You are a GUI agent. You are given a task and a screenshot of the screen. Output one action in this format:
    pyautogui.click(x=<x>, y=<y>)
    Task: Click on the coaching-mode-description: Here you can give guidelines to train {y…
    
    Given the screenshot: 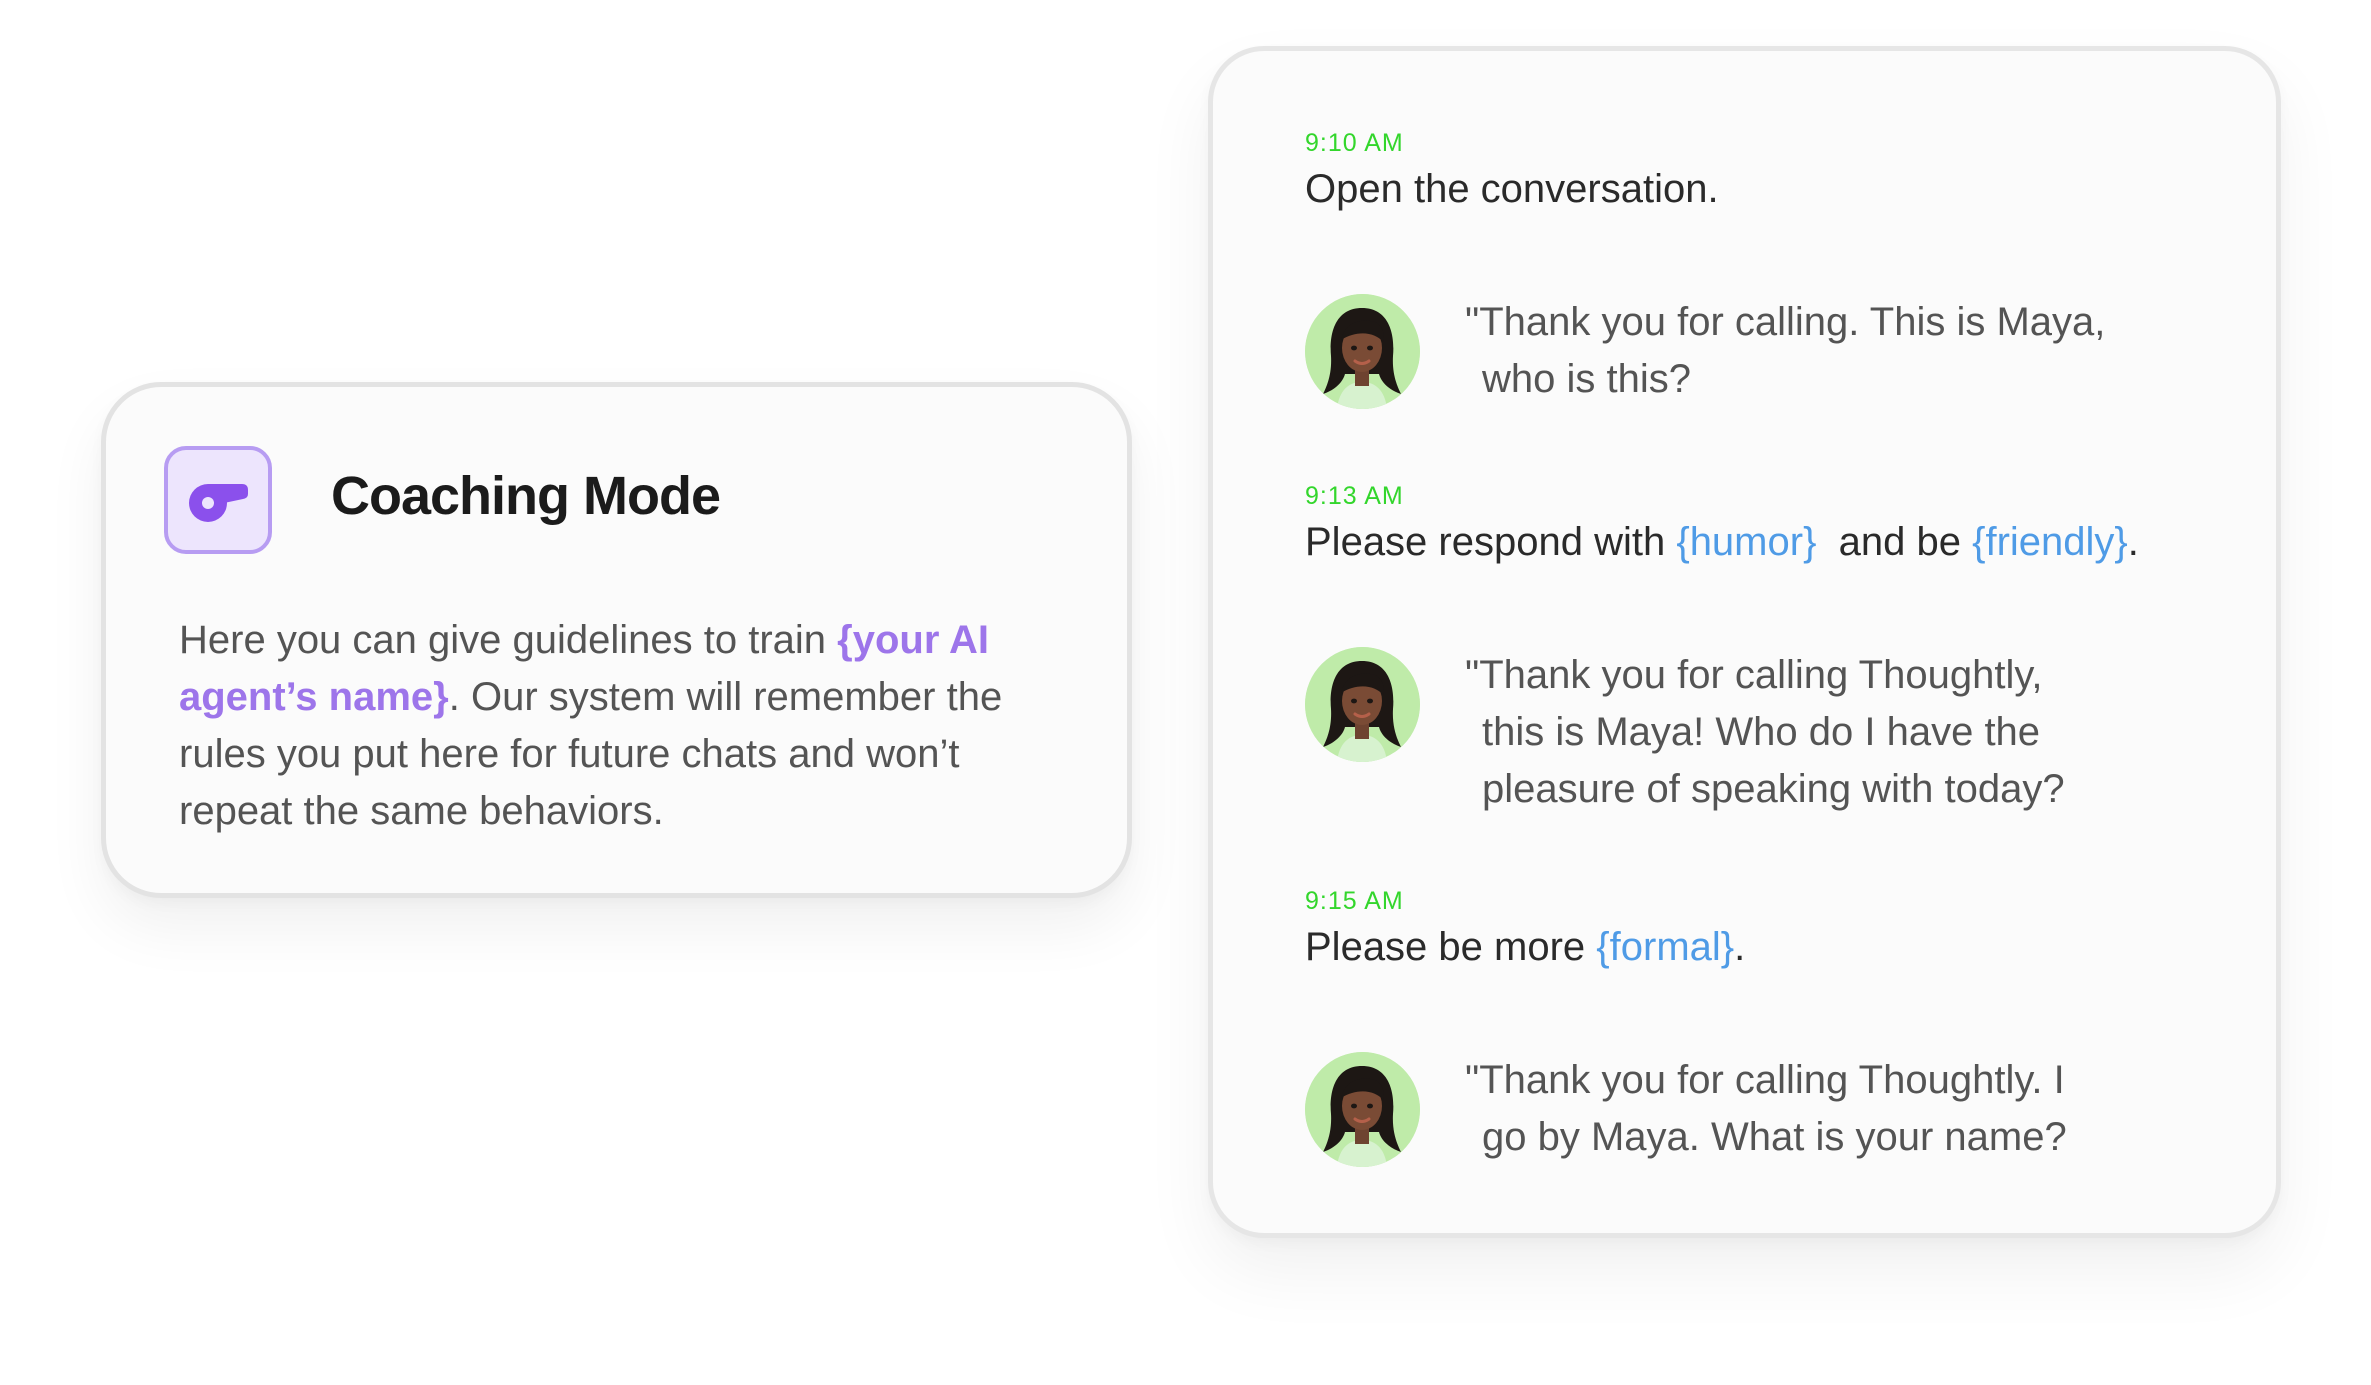 What is the action you would take?
    pyautogui.click(x=629, y=726)
    